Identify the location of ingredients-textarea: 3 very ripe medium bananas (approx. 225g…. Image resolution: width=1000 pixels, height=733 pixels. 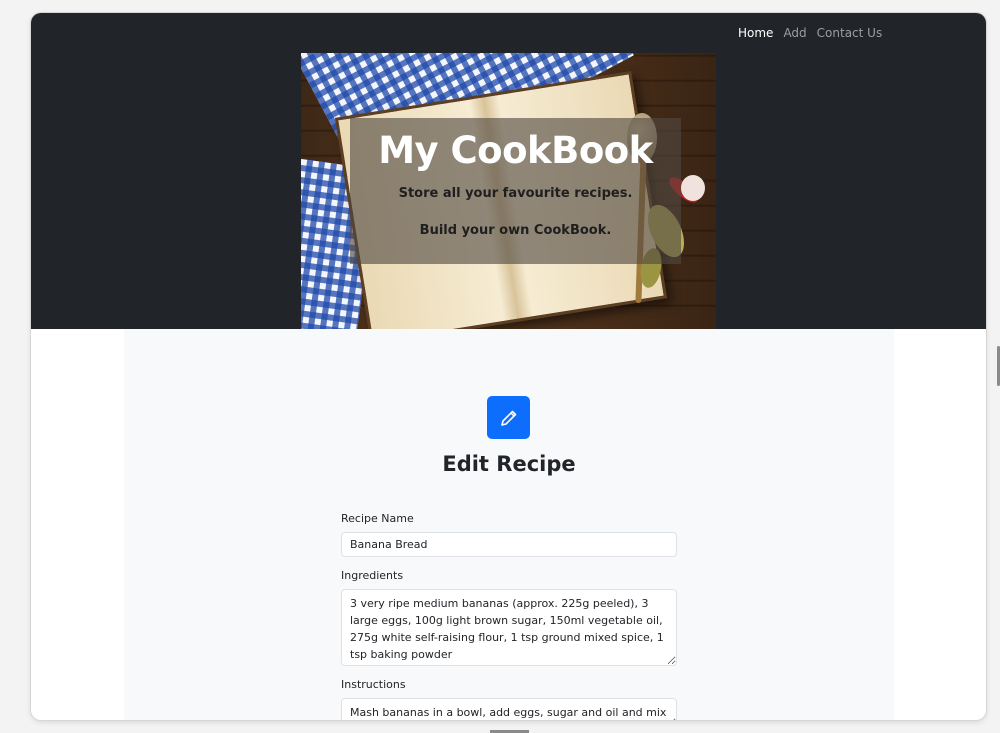
(509, 627).